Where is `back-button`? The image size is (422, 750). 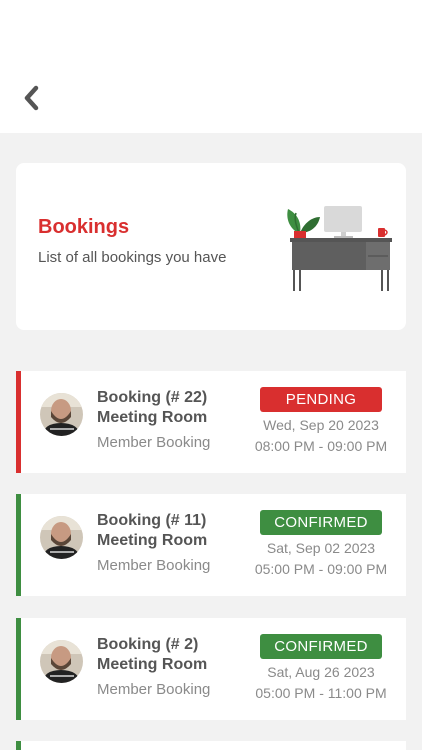 back-button is located at coordinates (31, 98).